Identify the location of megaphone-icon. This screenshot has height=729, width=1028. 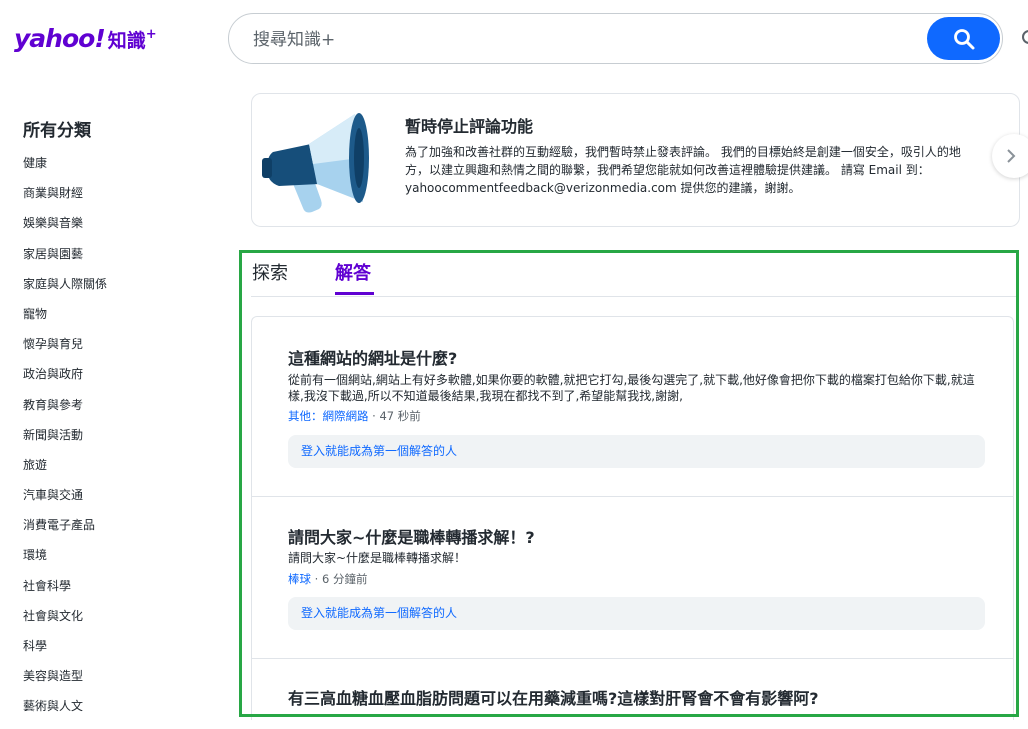
(315, 163).